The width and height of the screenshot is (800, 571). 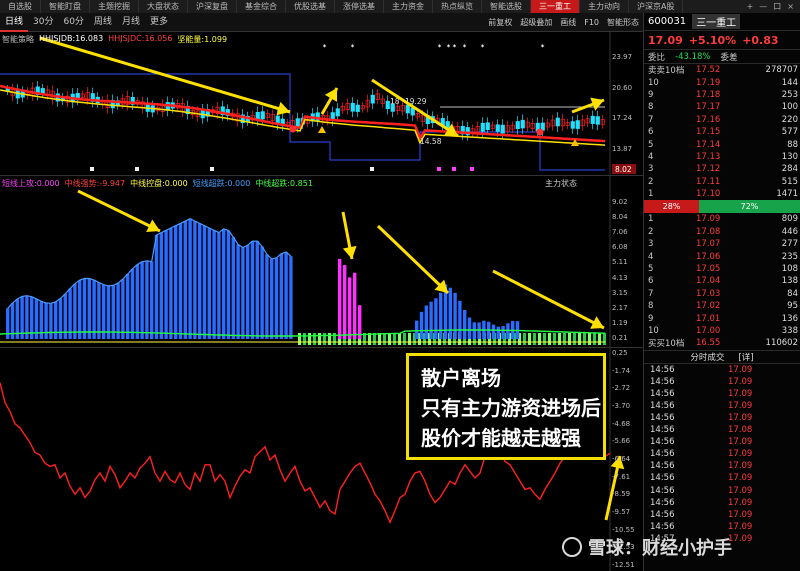 What do you see at coordinates (750, 6) in the screenshot?
I see `window-control-icon: +` at bounding box center [750, 6].